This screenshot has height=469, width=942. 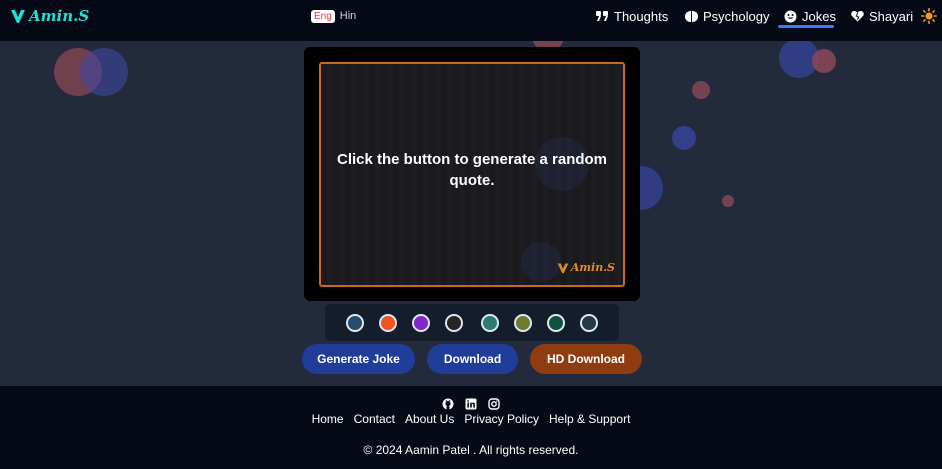 What do you see at coordinates (589, 419) in the screenshot?
I see `footer-link-help: Help & Support` at bounding box center [589, 419].